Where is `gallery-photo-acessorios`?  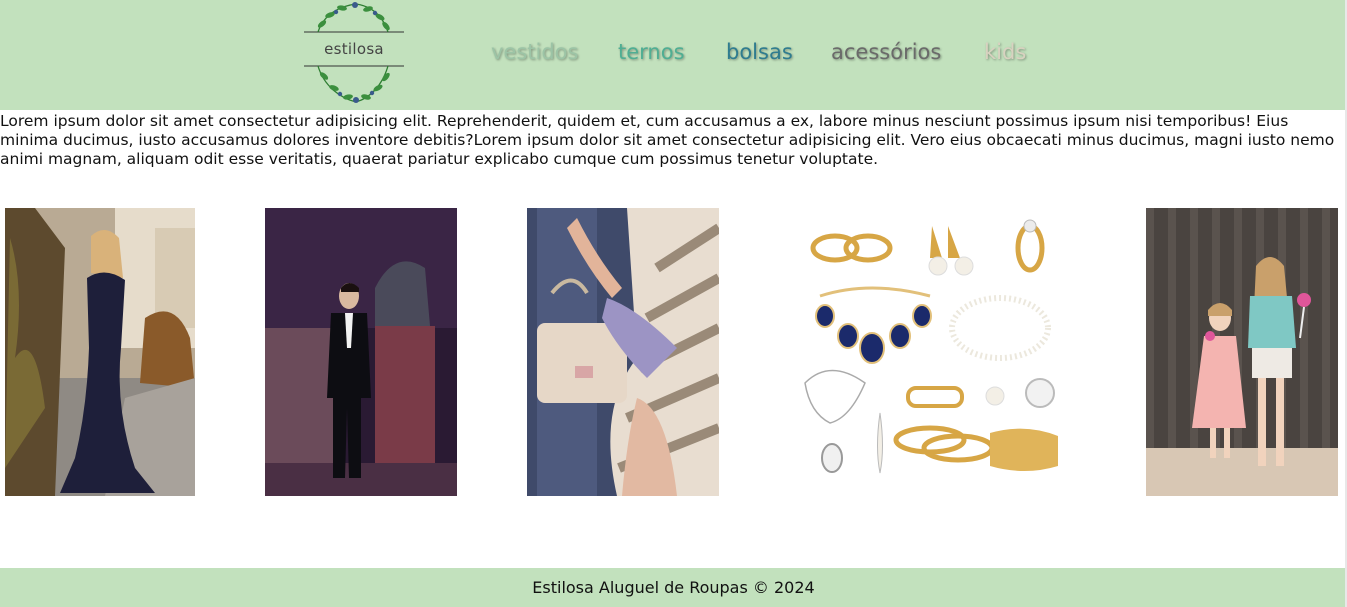 gallery-photo-acessorios is located at coordinates (935, 352).